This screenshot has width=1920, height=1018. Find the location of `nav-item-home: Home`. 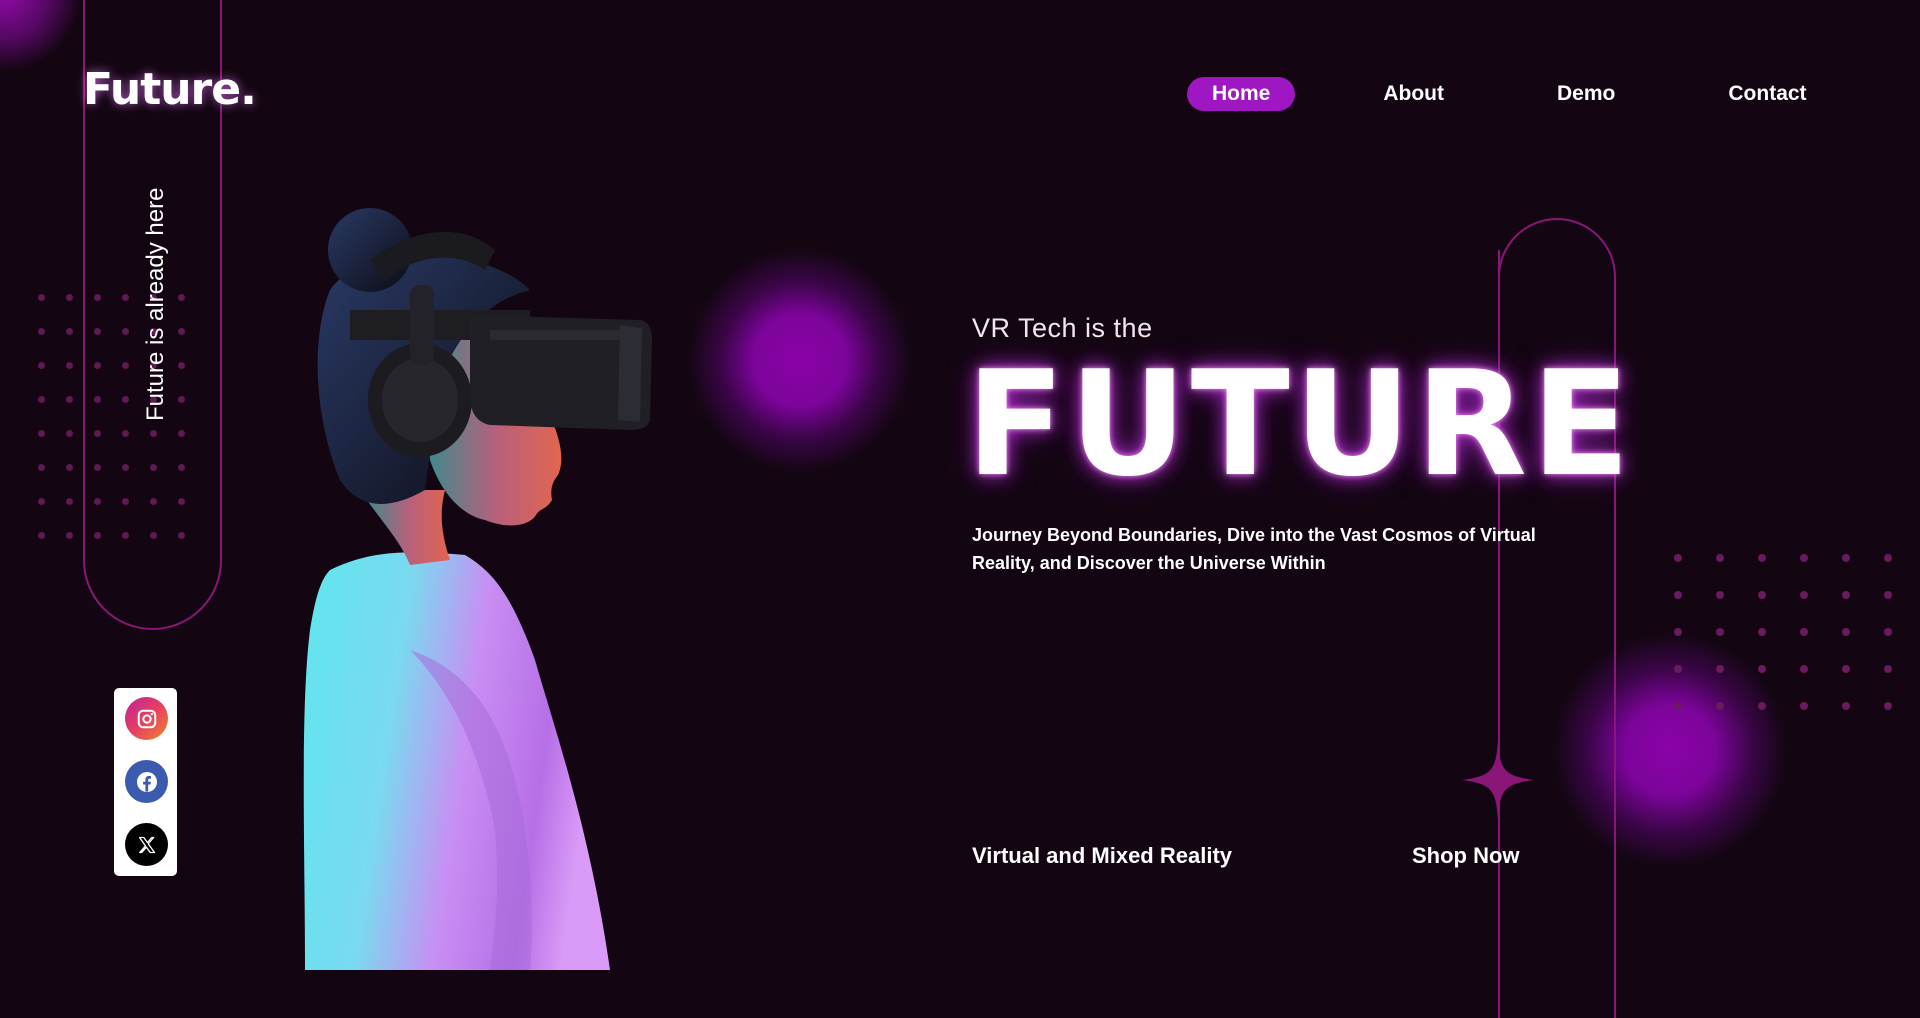

nav-item-home: Home is located at coordinates (1241, 94).